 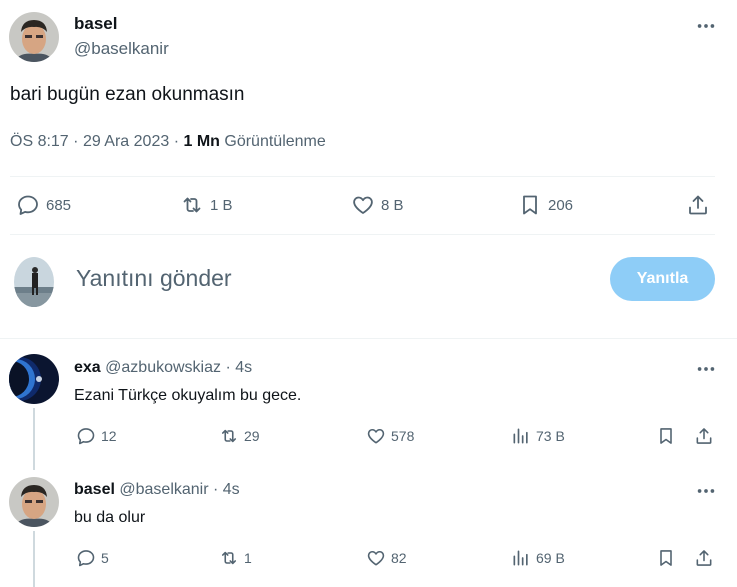 What do you see at coordinates (121, 49) in the screenshot?
I see `author-handle: @baselkanir` at bounding box center [121, 49].